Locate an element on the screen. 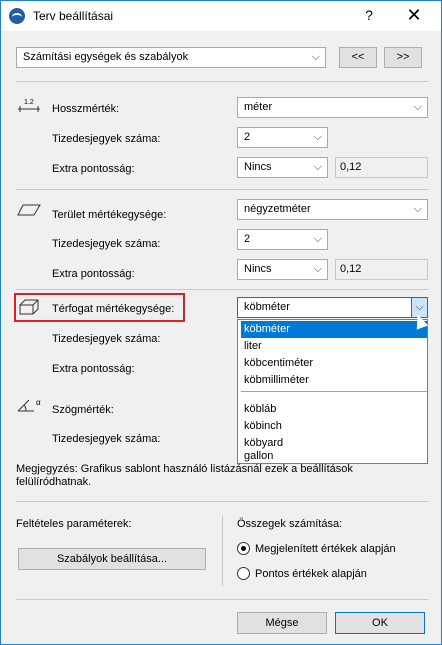 The height and width of the screenshot is (645, 442). volume-extra-label: Extra pontosság: is located at coordinates (93, 369).